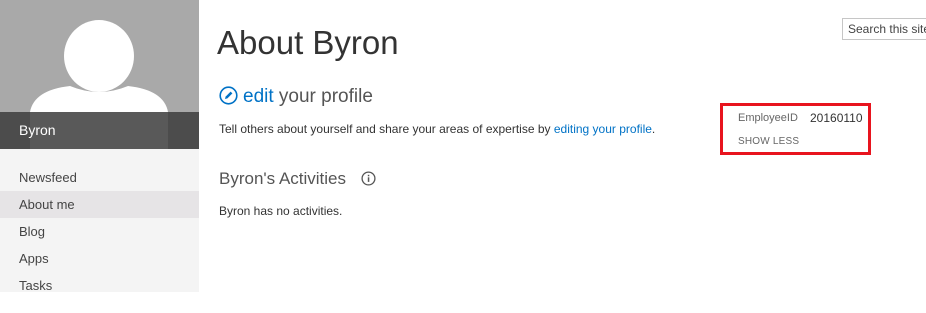 This screenshot has width=926, height=313. What do you see at coordinates (99, 285) in the screenshot?
I see `nav-item-tasks: Tasks` at bounding box center [99, 285].